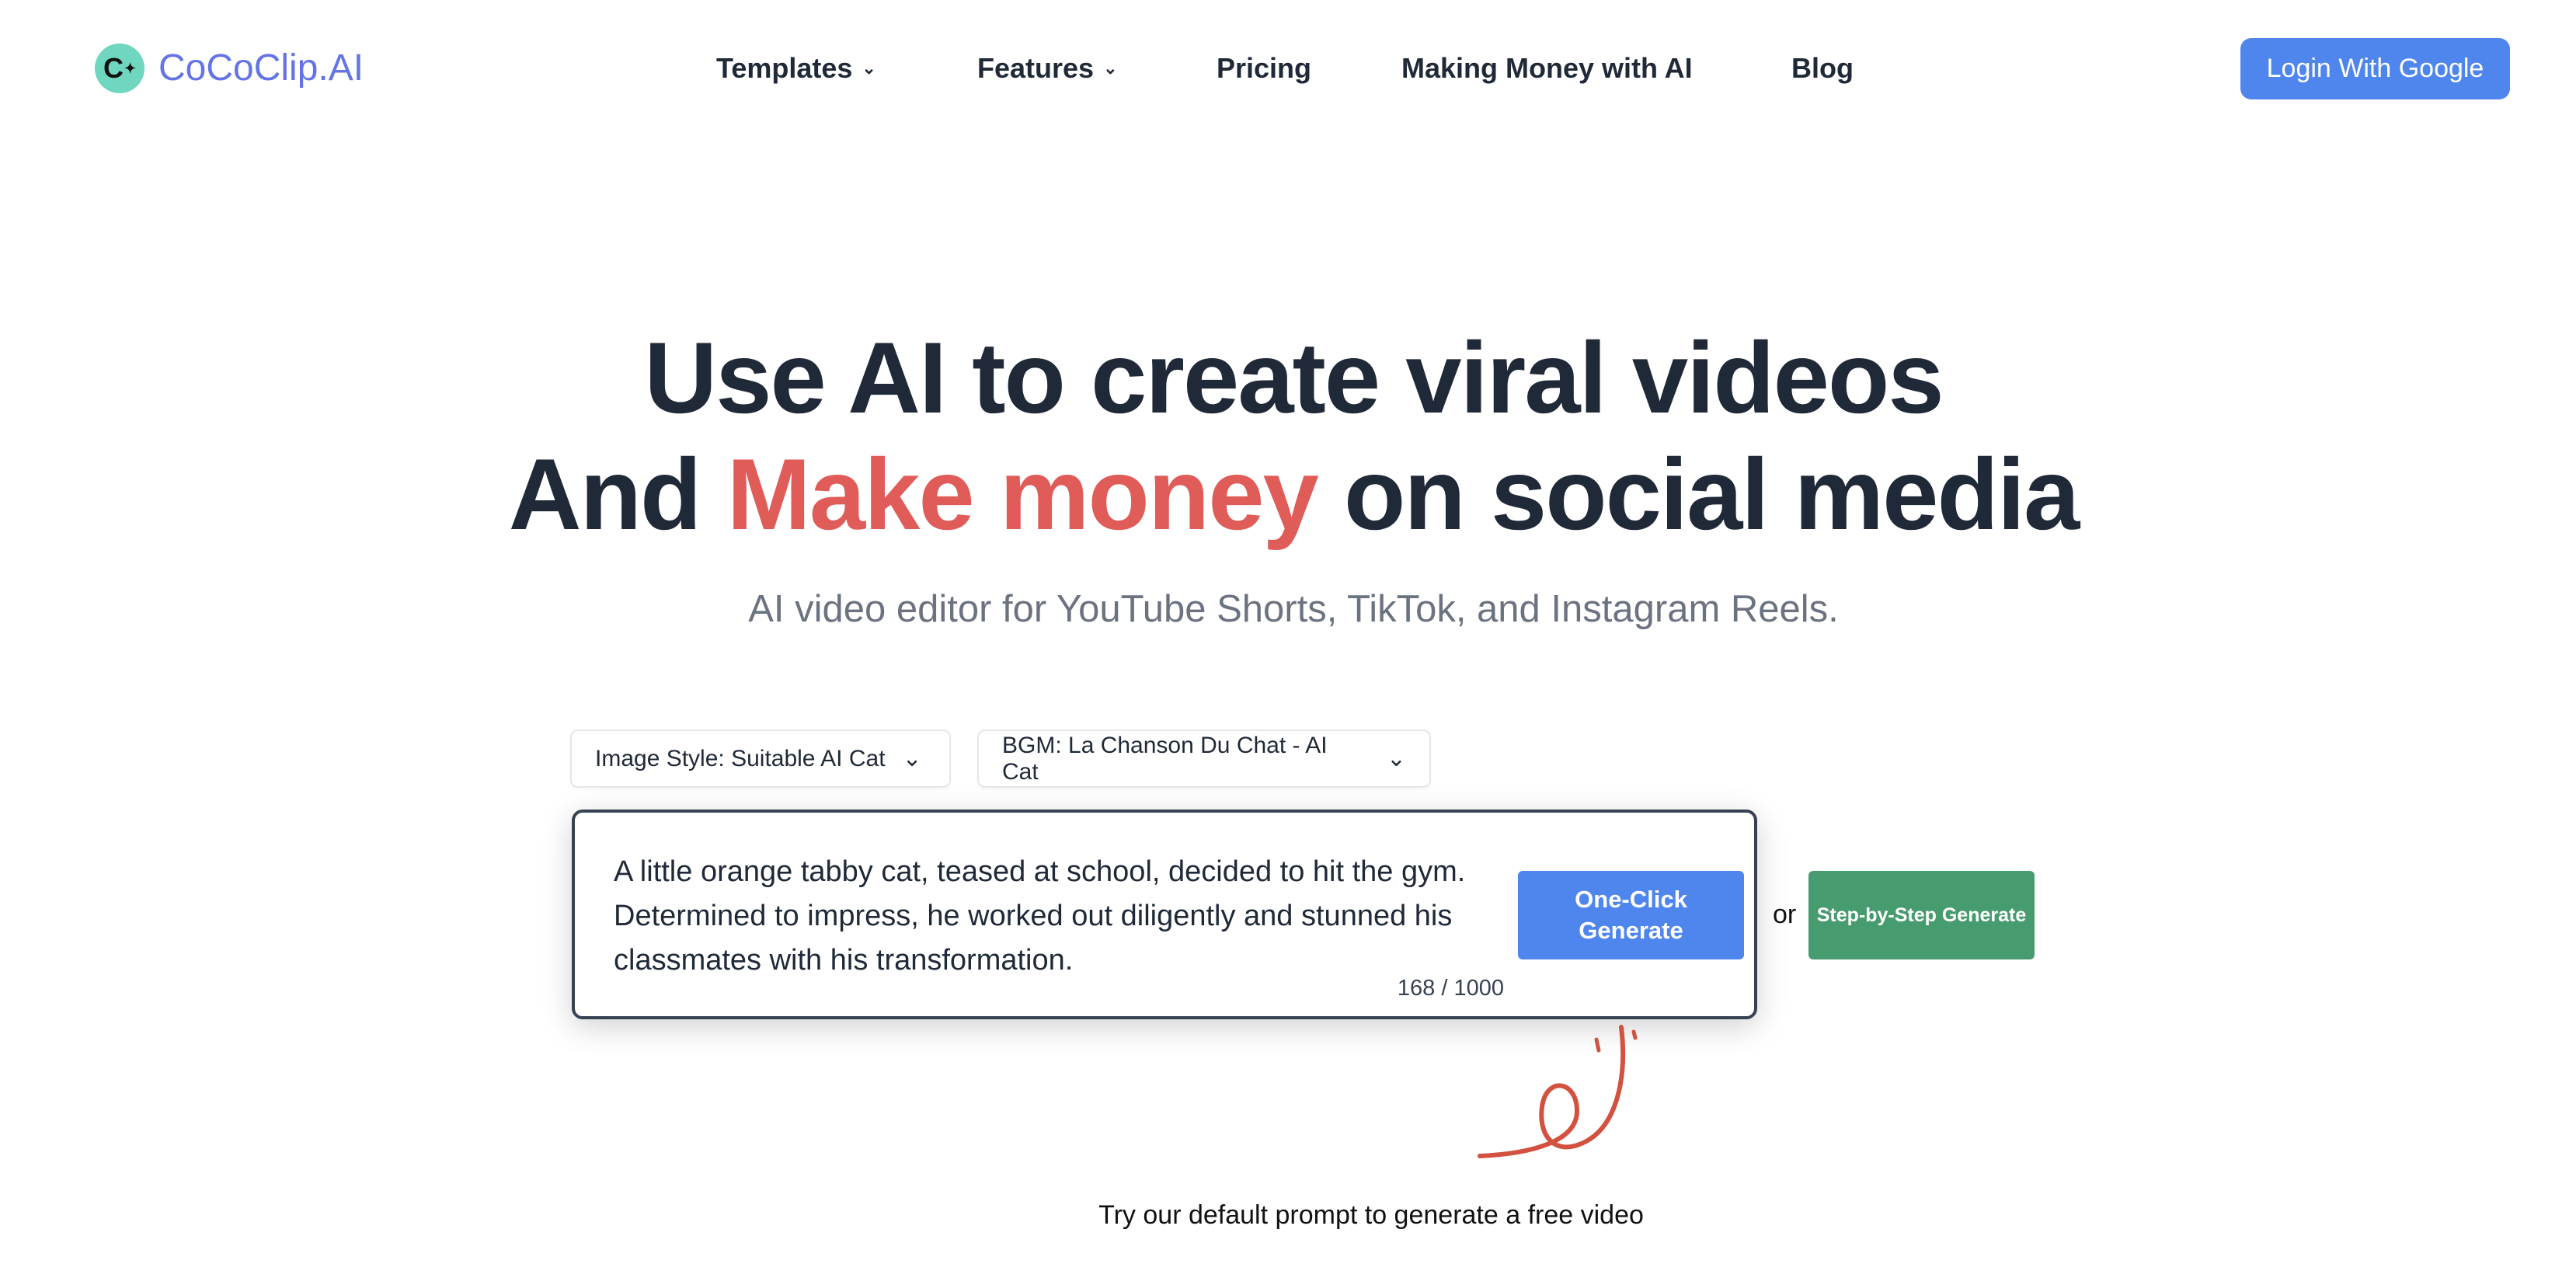  What do you see at coordinates (740, 758) in the screenshot?
I see `dropdown-value: Image Style: Suitable AI Cat` at bounding box center [740, 758].